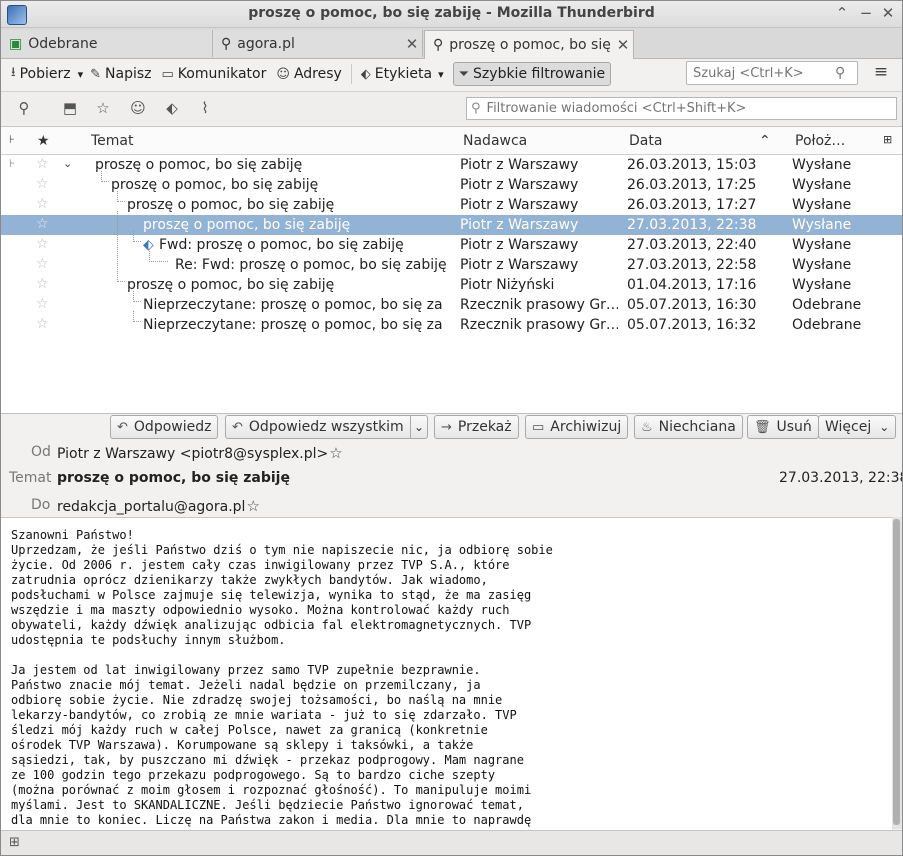 The image size is (903, 856). What do you see at coordinates (840, 73) in the screenshot?
I see `search-icon: ⚲` at bounding box center [840, 73].